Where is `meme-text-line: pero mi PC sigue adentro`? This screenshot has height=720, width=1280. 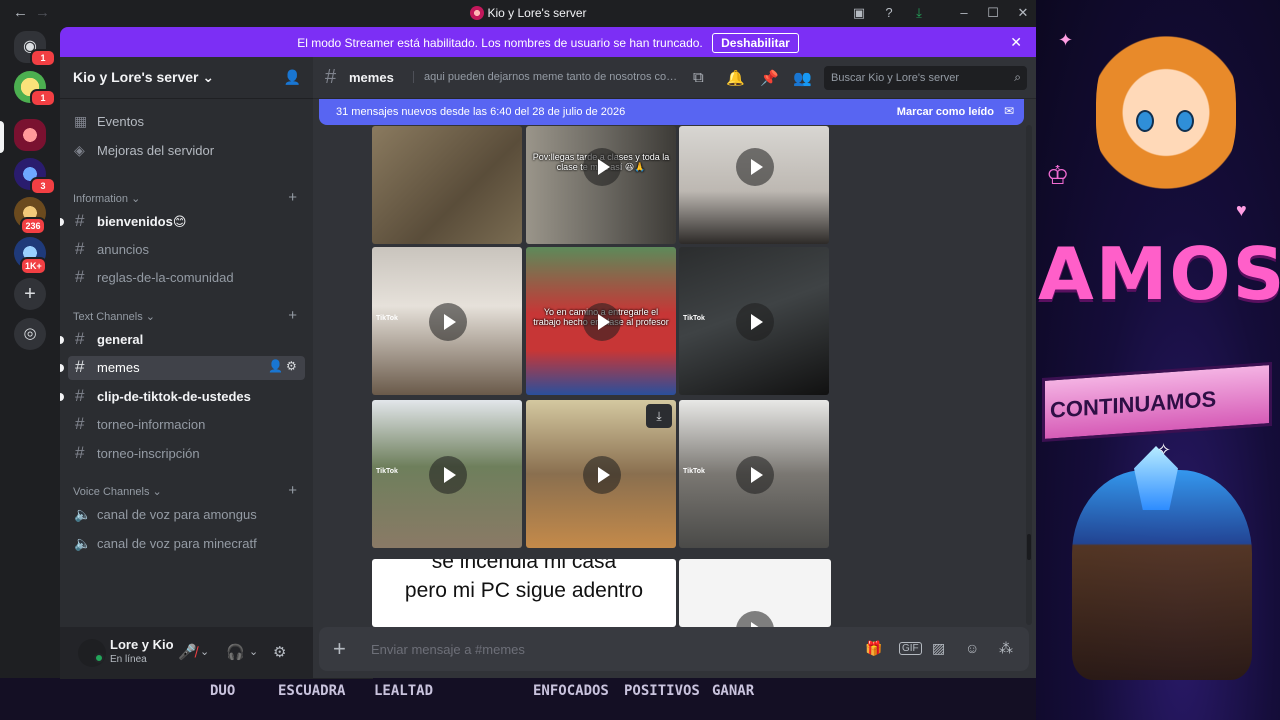
meme-text-line: pero mi PC sigue adentro is located at coordinates (524, 590).